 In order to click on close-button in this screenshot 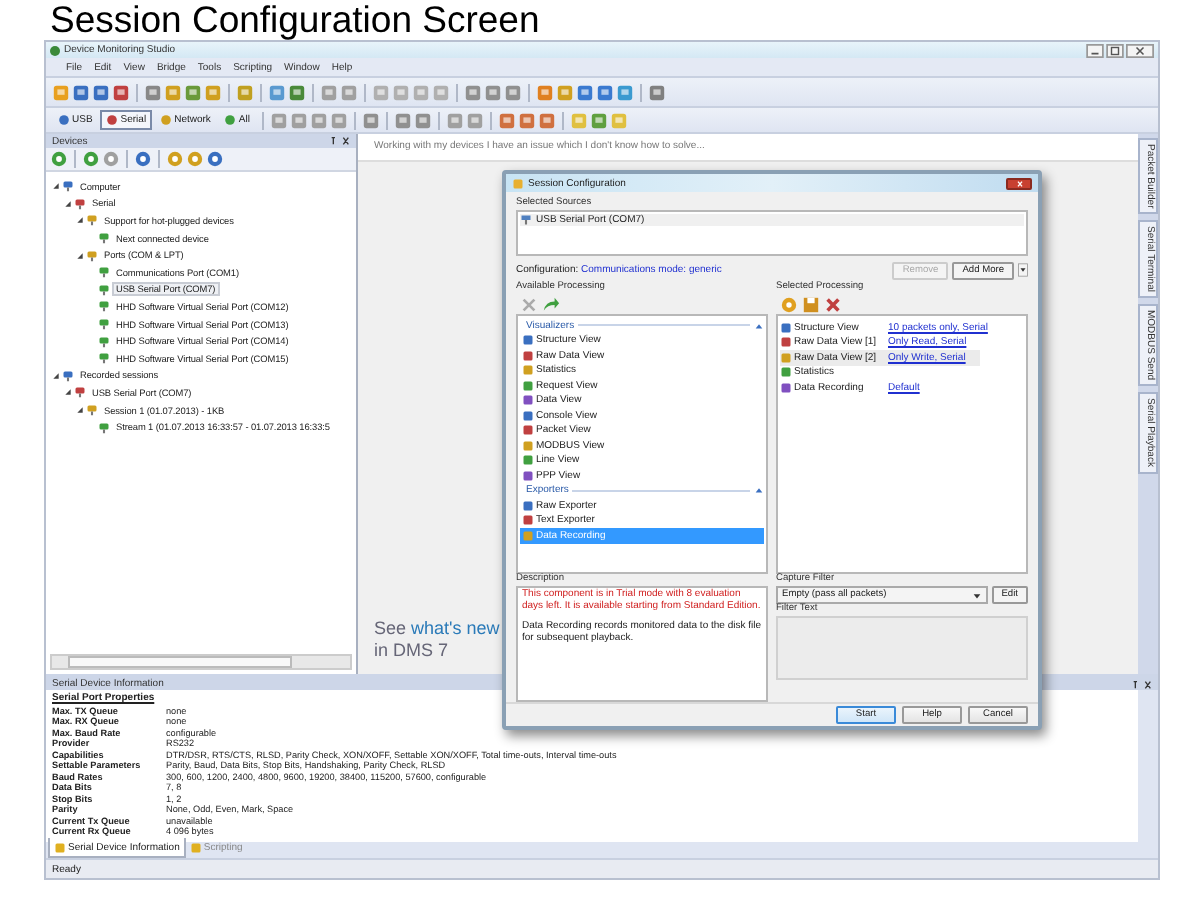, I will do `click(1019, 183)`.